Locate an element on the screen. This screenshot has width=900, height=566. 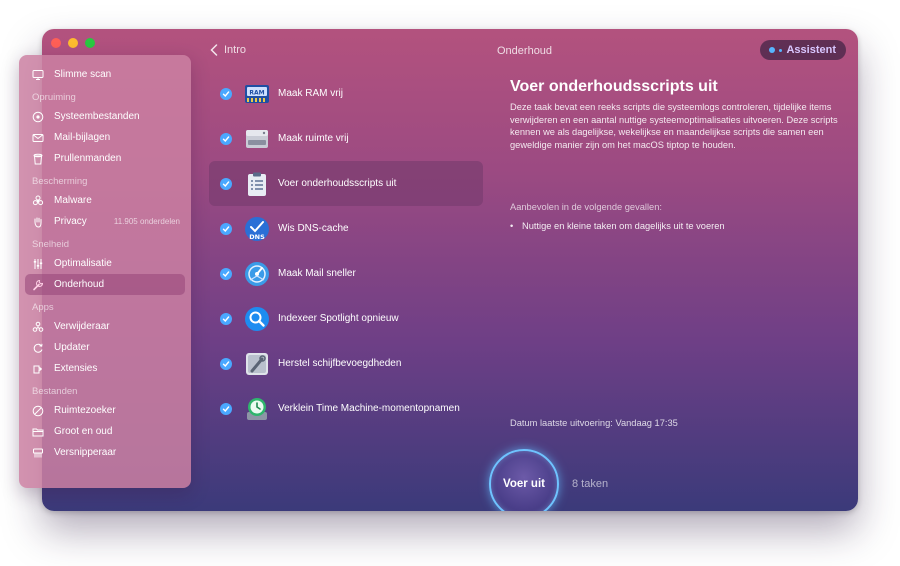
minimize-window-button is located at coordinates (73, 43).